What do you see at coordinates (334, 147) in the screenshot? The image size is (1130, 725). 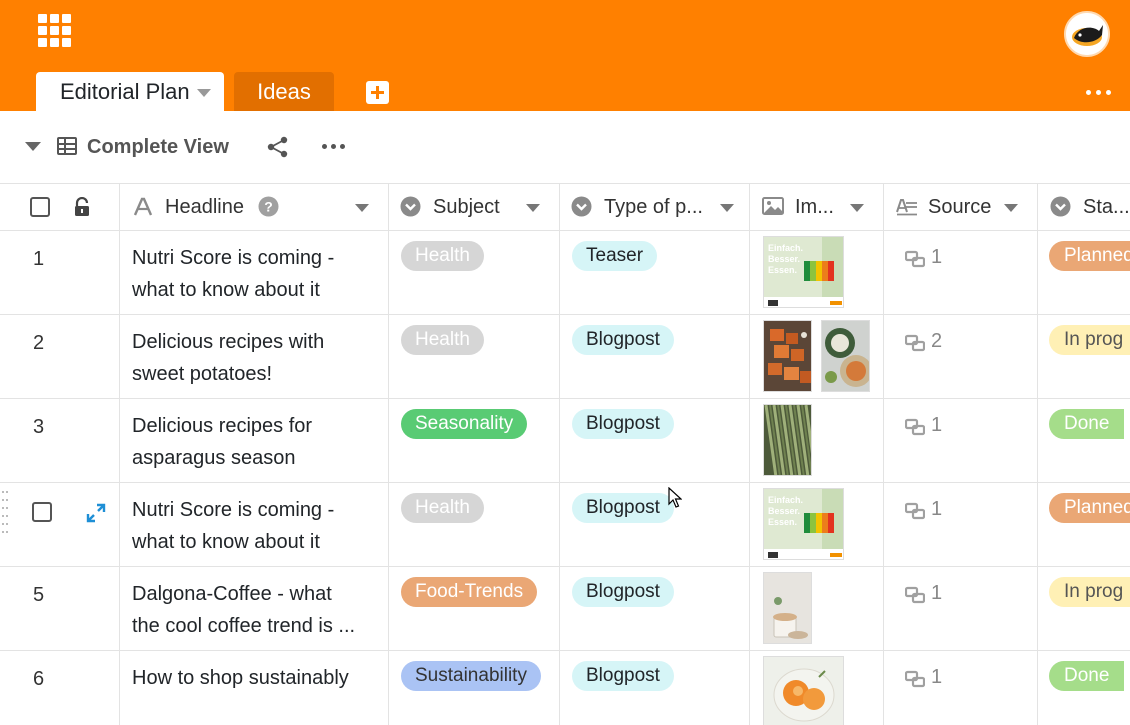 I see `view-more-icon` at bounding box center [334, 147].